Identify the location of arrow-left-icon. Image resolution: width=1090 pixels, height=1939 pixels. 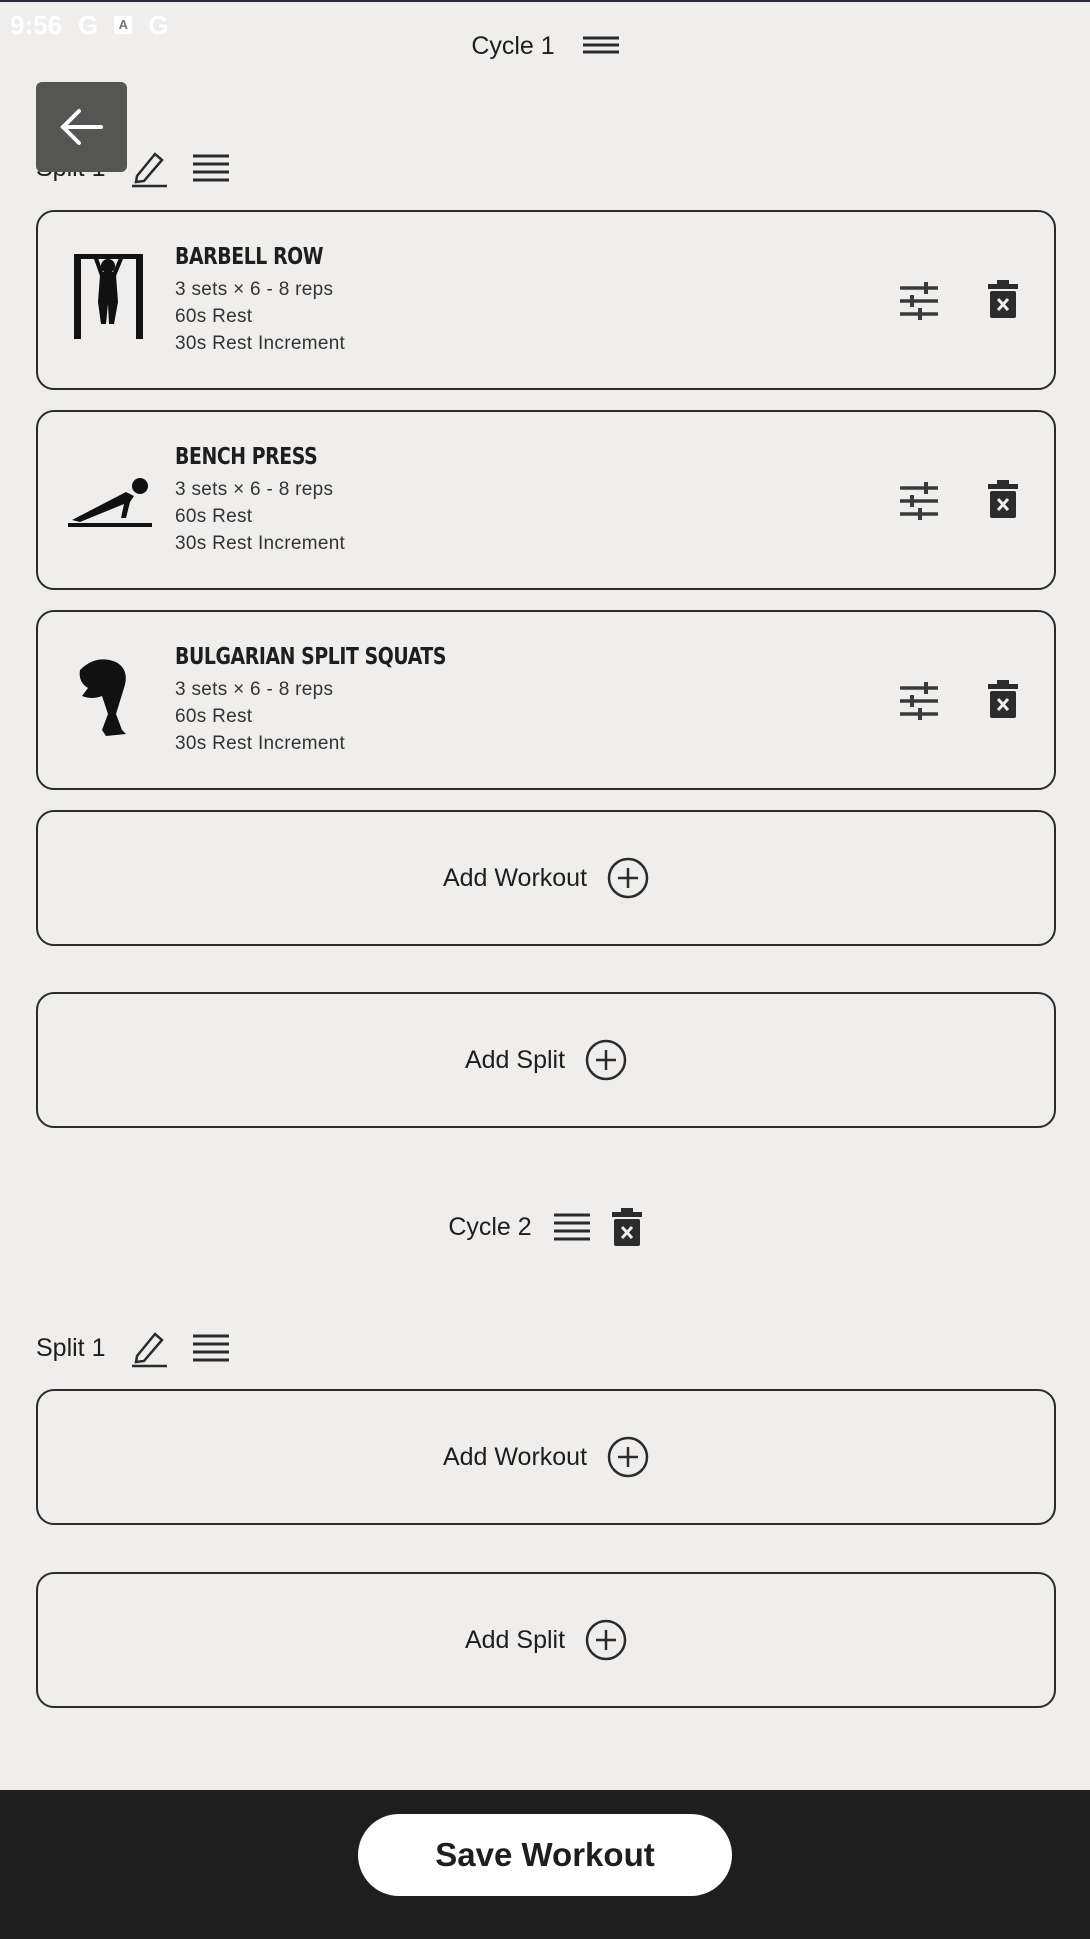
(81, 127).